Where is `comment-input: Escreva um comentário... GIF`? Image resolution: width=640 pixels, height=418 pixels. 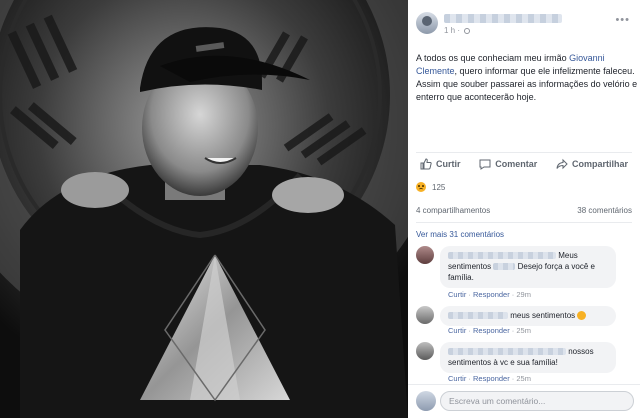 comment-input: Escreva um comentário... GIF is located at coordinates (537, 401).